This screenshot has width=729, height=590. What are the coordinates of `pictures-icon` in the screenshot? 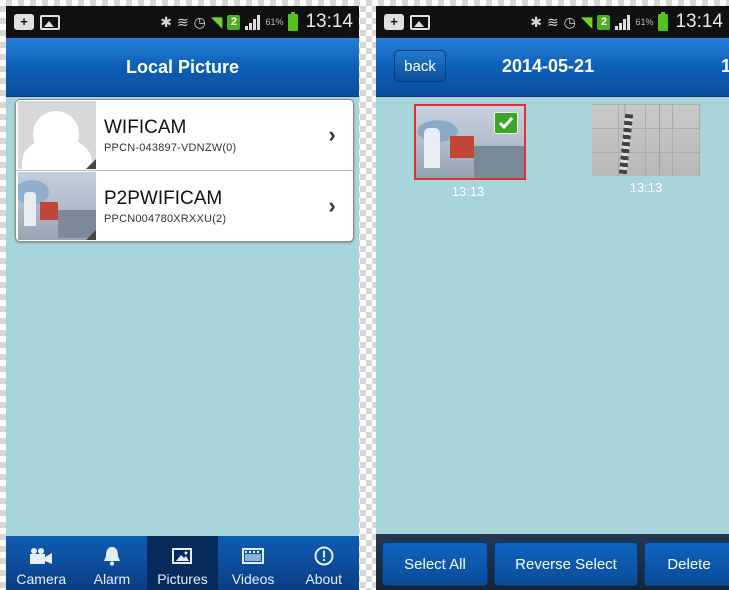 It's located at (182, 556).